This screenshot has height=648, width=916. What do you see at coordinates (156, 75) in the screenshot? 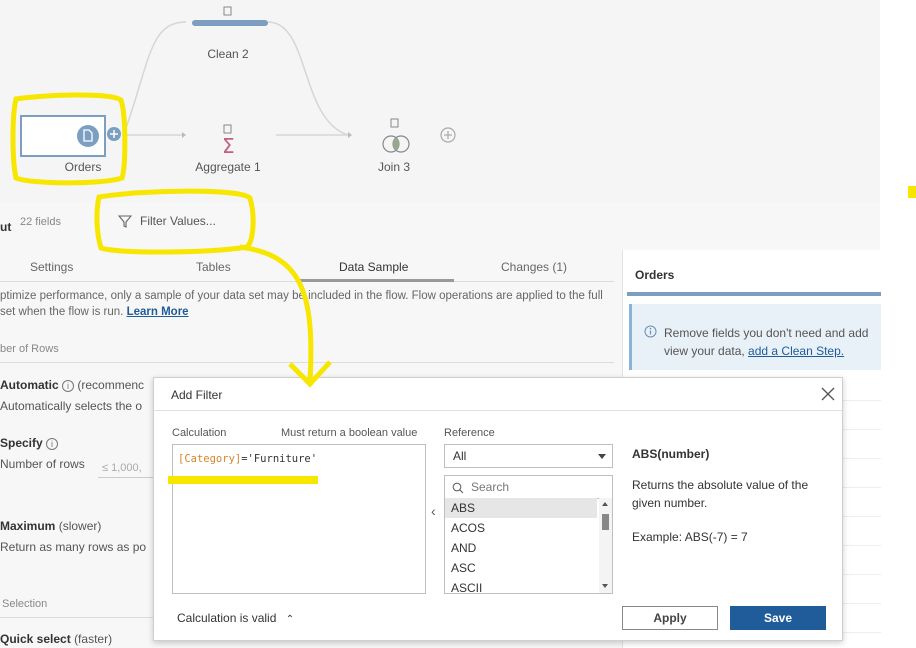
I see `link-orders-clean2` at bounding box center [156, 75].